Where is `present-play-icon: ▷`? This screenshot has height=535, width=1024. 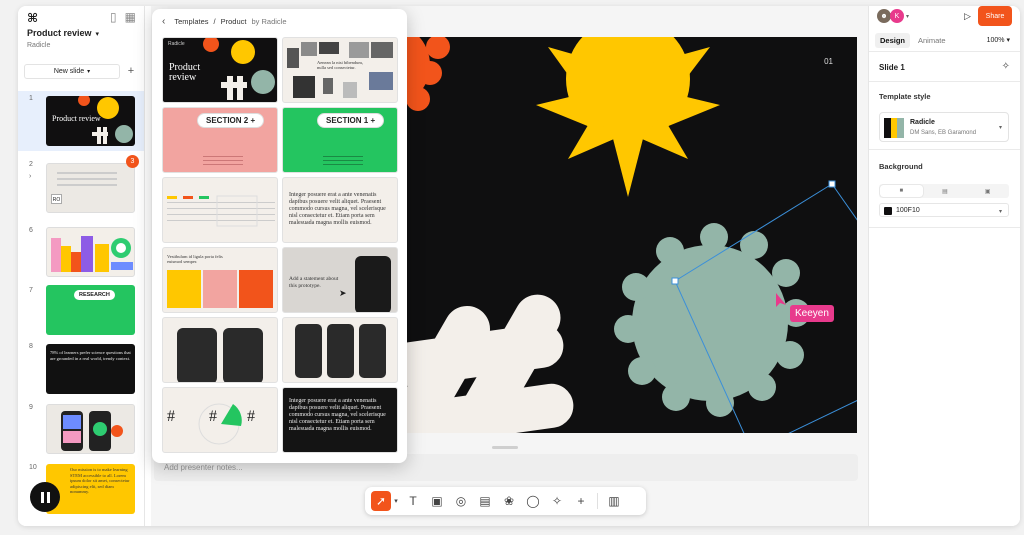 present-play-icon: ▷ is located at coordinates (967, 16).